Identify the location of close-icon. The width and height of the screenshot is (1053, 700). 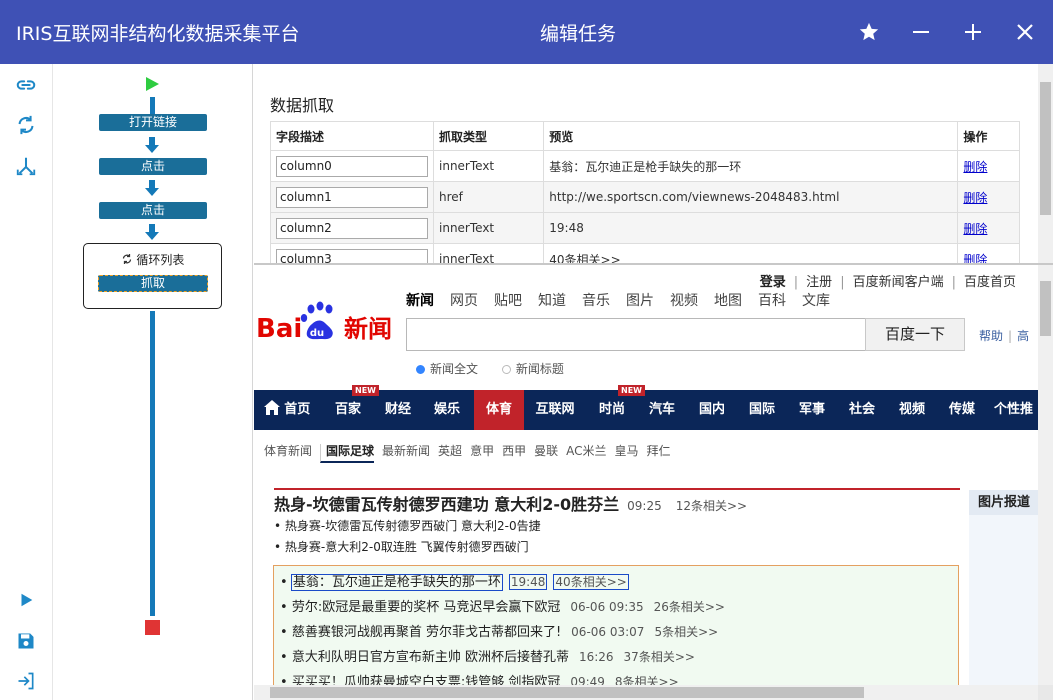
(1025, 32).